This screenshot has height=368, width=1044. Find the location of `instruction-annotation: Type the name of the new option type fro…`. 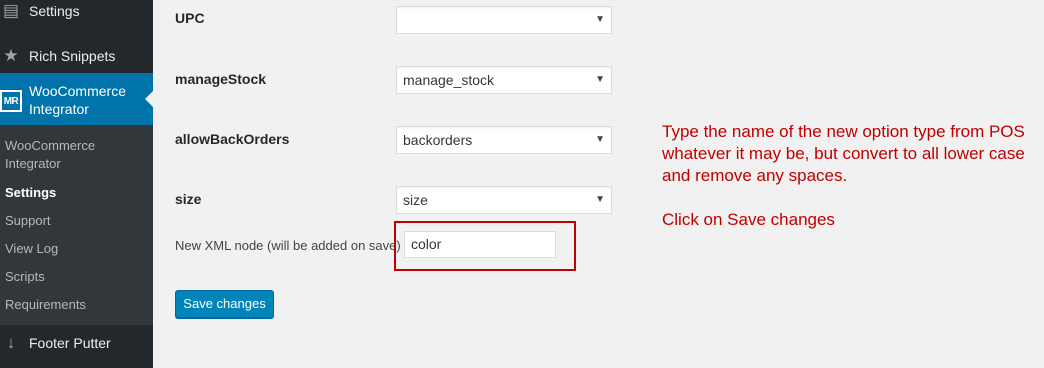

instruction-annotation: Type the name of the new option type fro… is located at coordinates (852, 176).